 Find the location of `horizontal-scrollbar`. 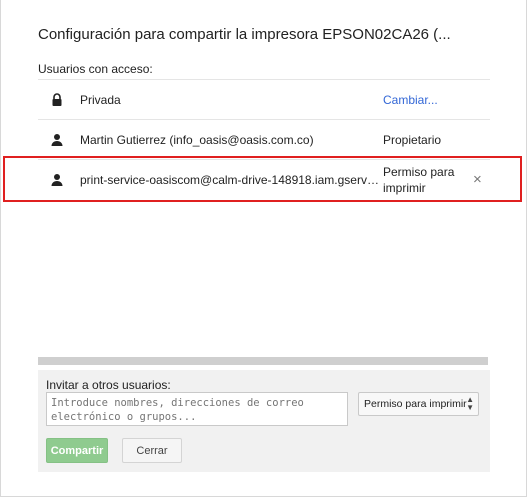

horizontal-scrollbar is located at coordinates (263, 361).